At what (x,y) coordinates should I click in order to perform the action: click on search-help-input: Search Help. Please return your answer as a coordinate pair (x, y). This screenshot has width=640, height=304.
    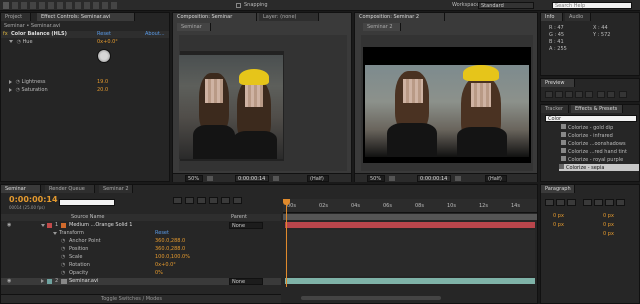
    Looking at the image, I should click on (592, 5).